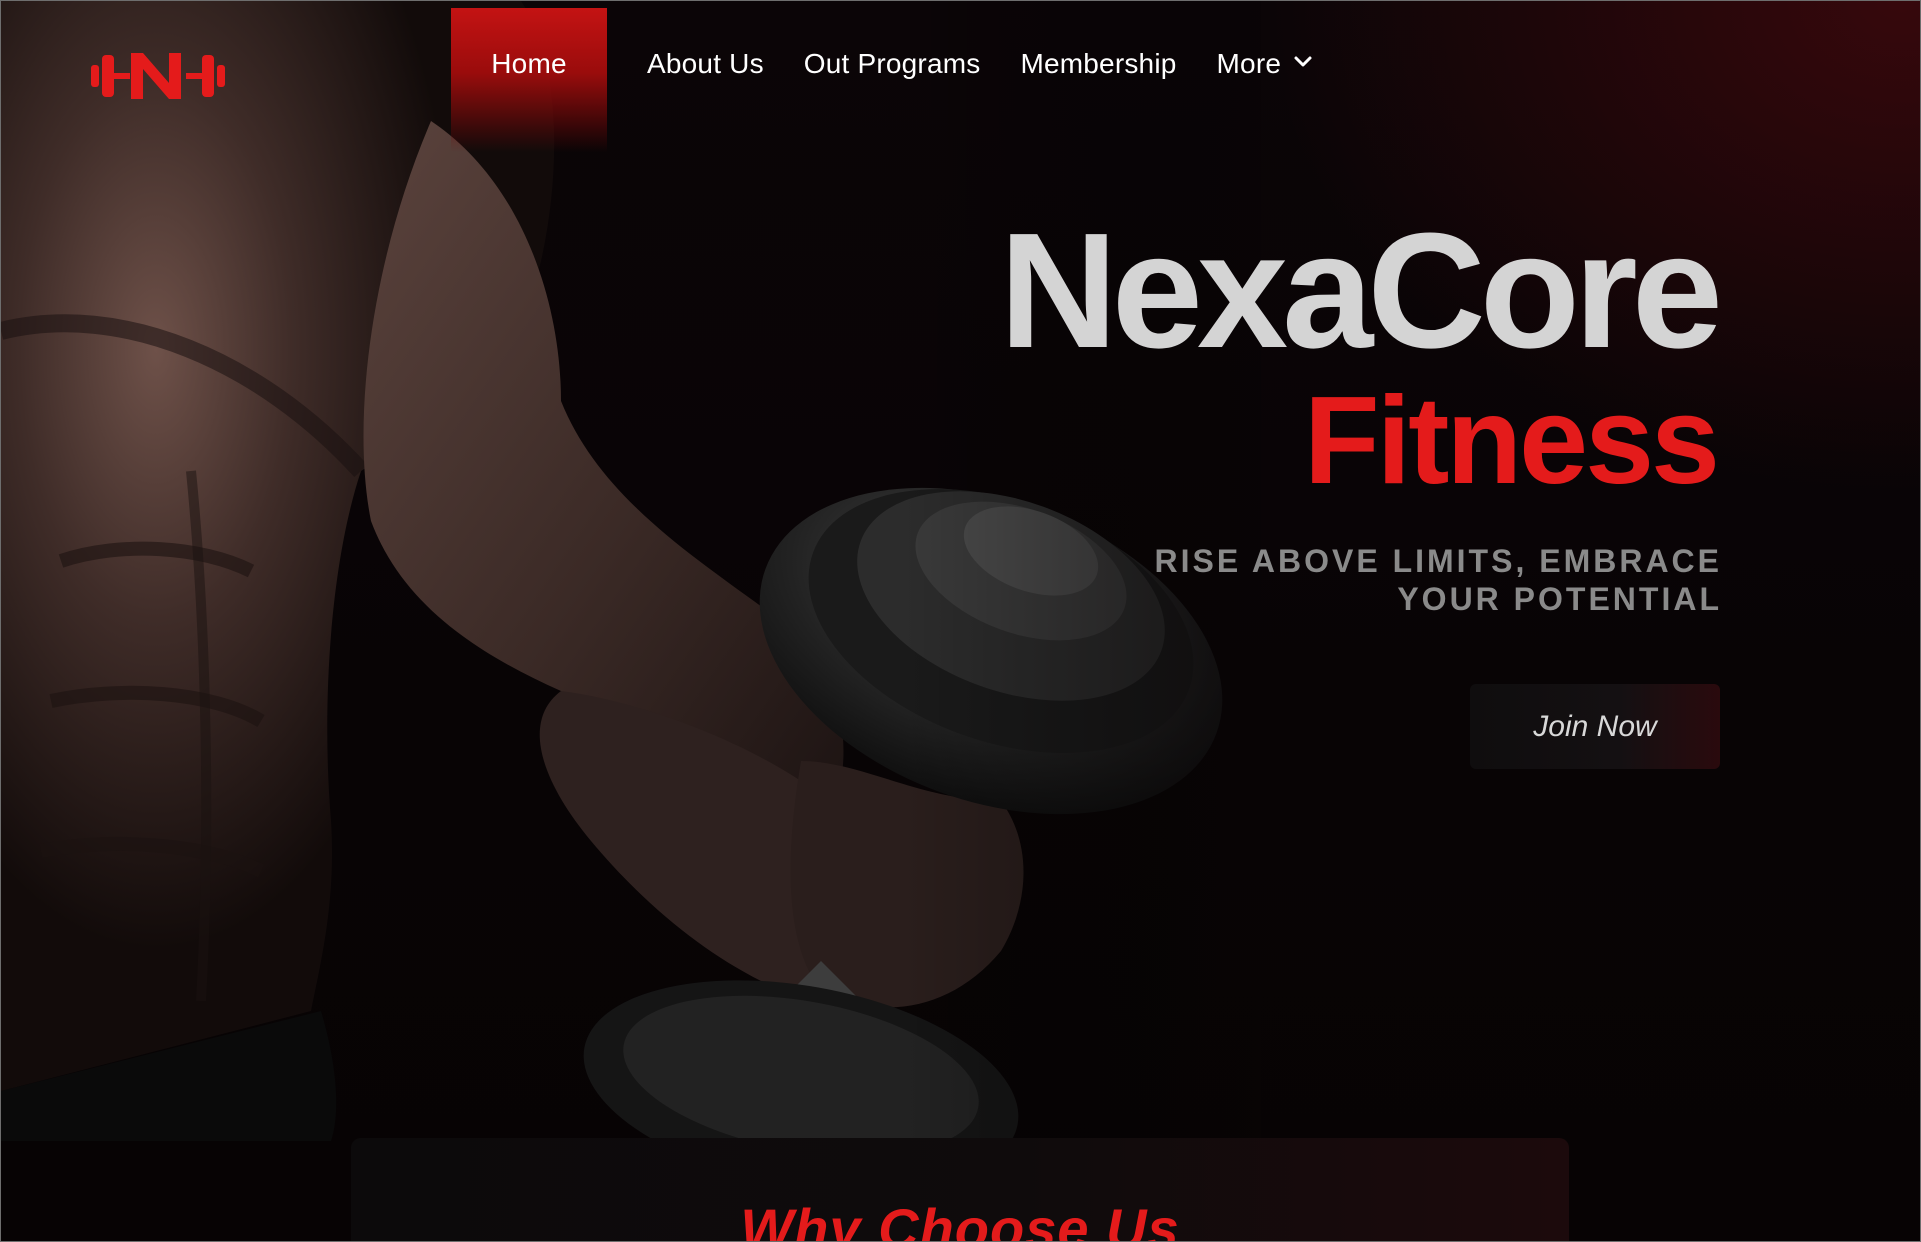  I want to click on hero-subtitle: Fitness, so click(1511, 441).